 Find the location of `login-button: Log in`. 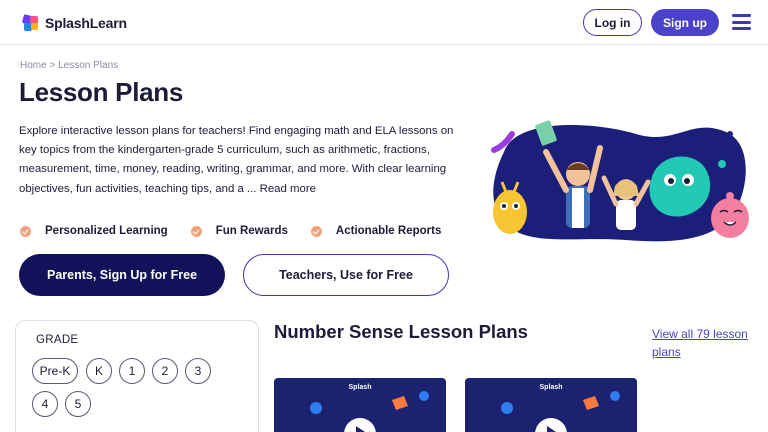

login-button: Log in is located at coordinates (612, 22).